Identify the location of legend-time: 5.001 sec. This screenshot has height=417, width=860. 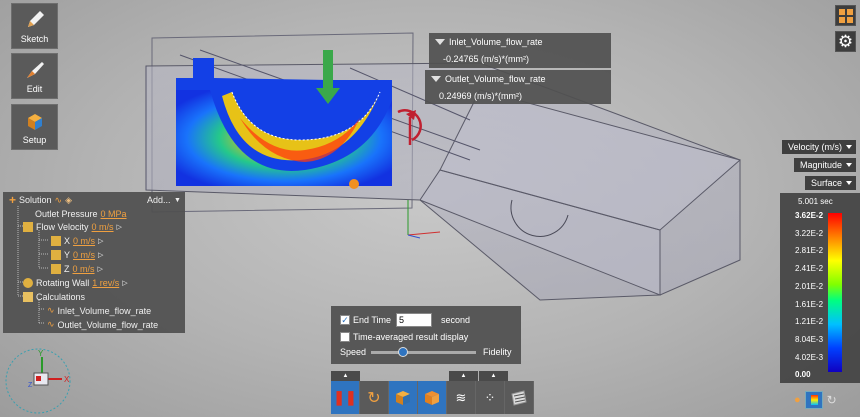
(815, 201).